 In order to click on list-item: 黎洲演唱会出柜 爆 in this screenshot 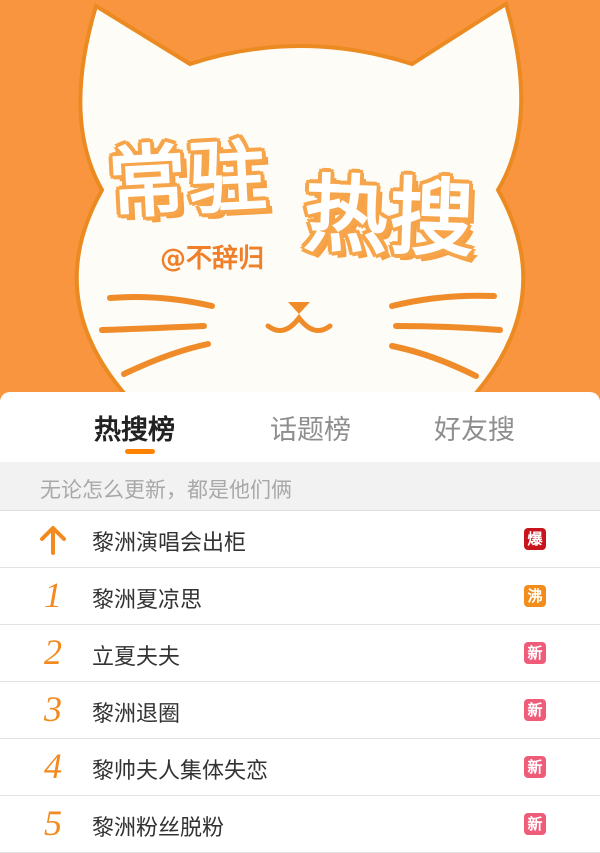, I will do `click(300, 539)`.